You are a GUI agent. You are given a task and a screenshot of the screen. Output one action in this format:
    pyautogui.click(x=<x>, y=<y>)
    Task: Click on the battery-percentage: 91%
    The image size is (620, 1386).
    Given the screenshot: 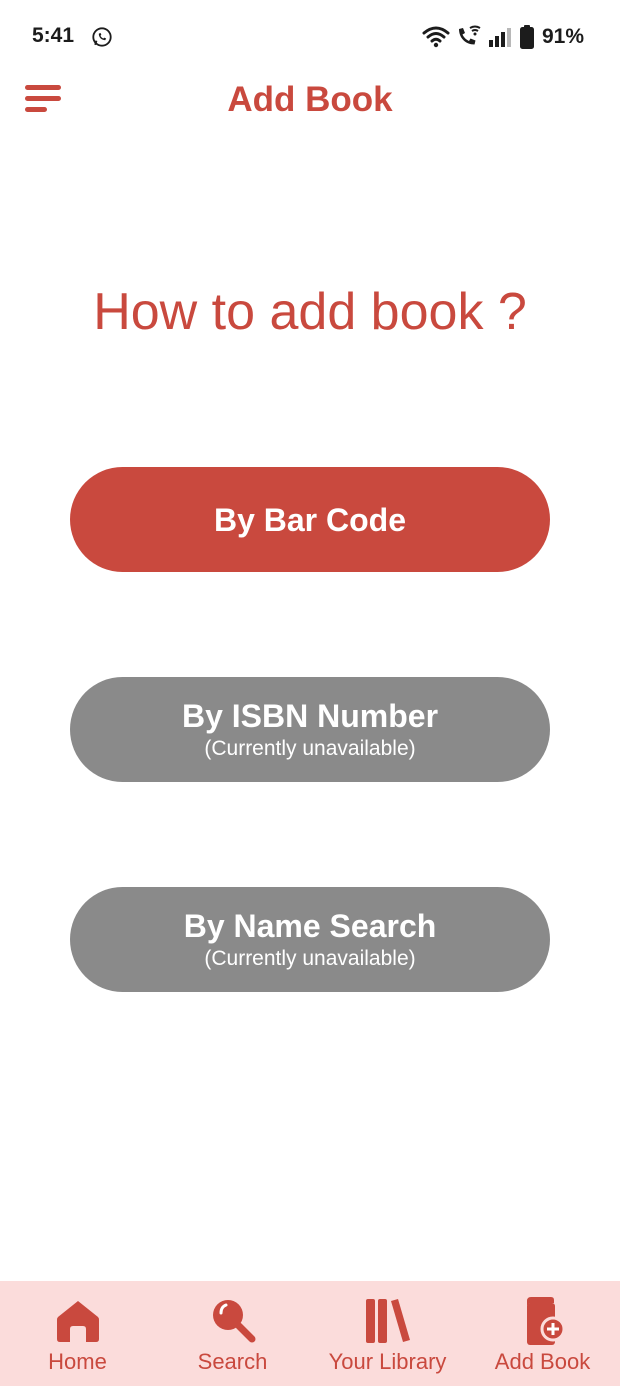 What is the action you would take?
    pyautogui.click(x=562, y=36)
    